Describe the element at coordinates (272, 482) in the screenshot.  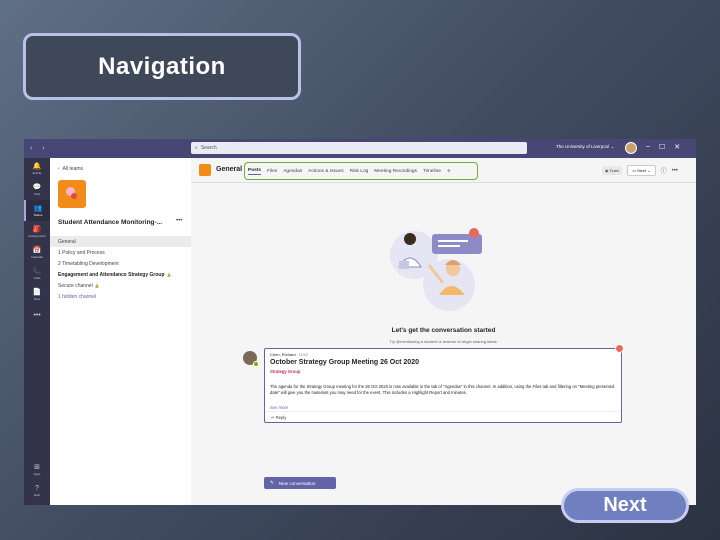
I see `compose-icon: ✎` at that location.